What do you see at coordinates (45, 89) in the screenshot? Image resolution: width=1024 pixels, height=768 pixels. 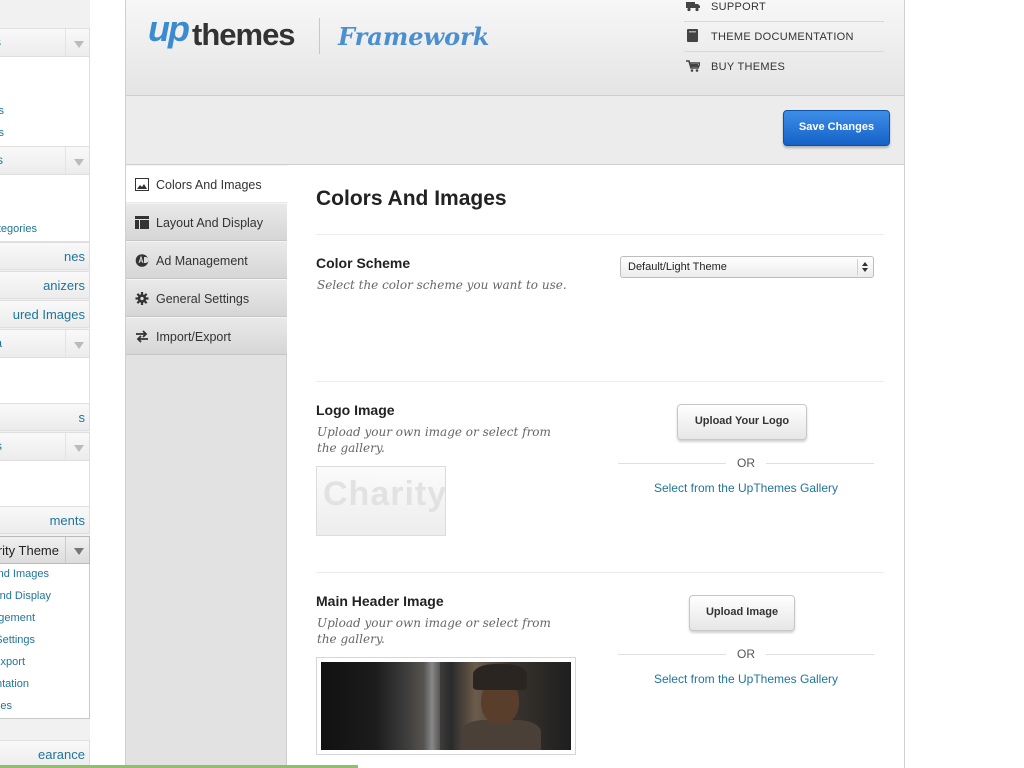 I see `wp-menu-group: s v ies gs` at bounding box center [45, 89].